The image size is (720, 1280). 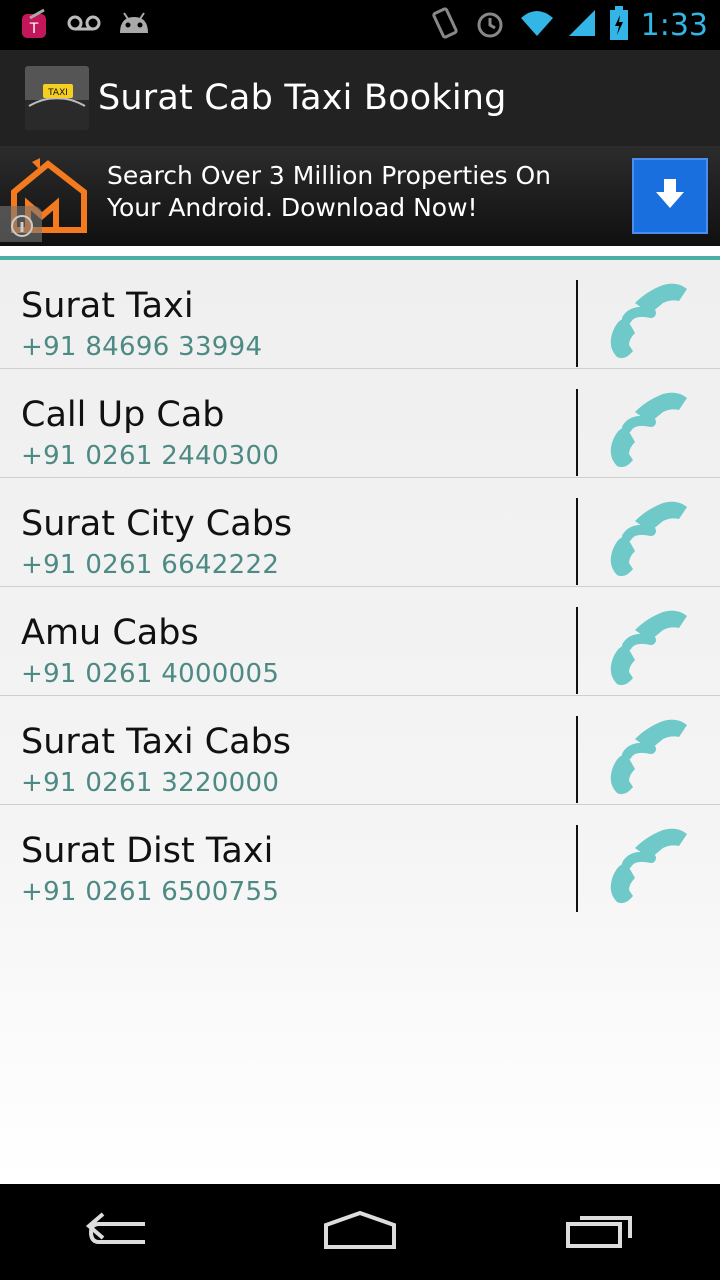 What do you see at coordinates (360, 251) in the screenshot?
I see `list-top-spacer` at bounding box center [360, 251].